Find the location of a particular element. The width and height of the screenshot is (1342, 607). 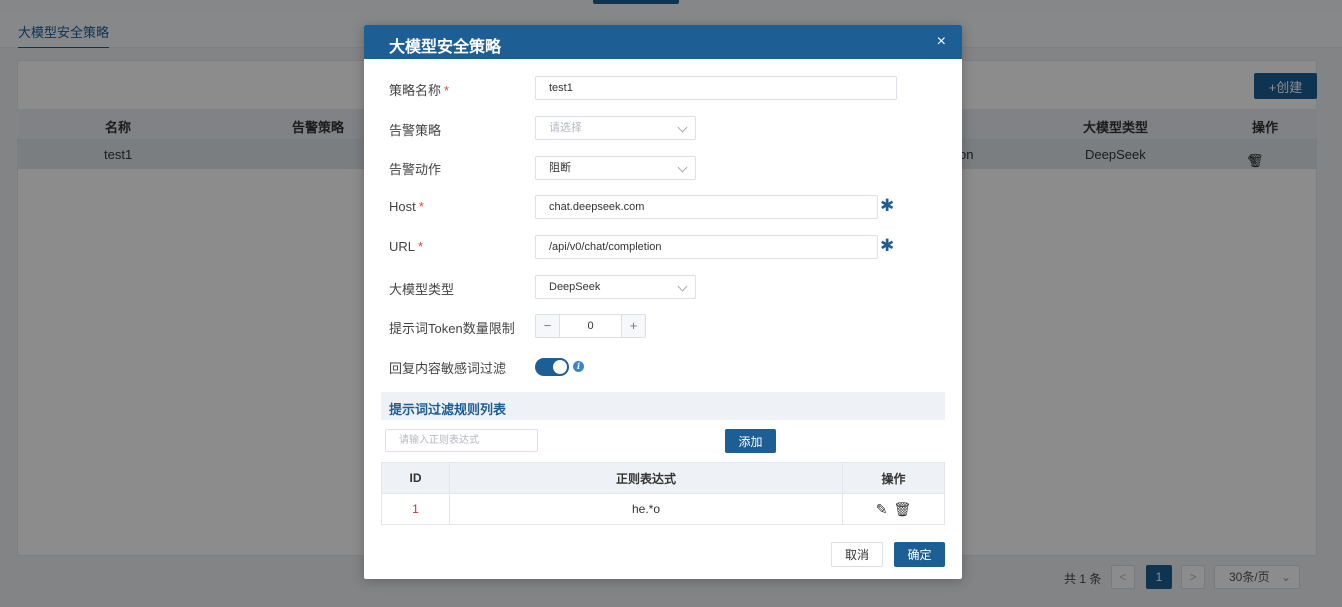

label-text: Host is located at coordinates (402, 206).